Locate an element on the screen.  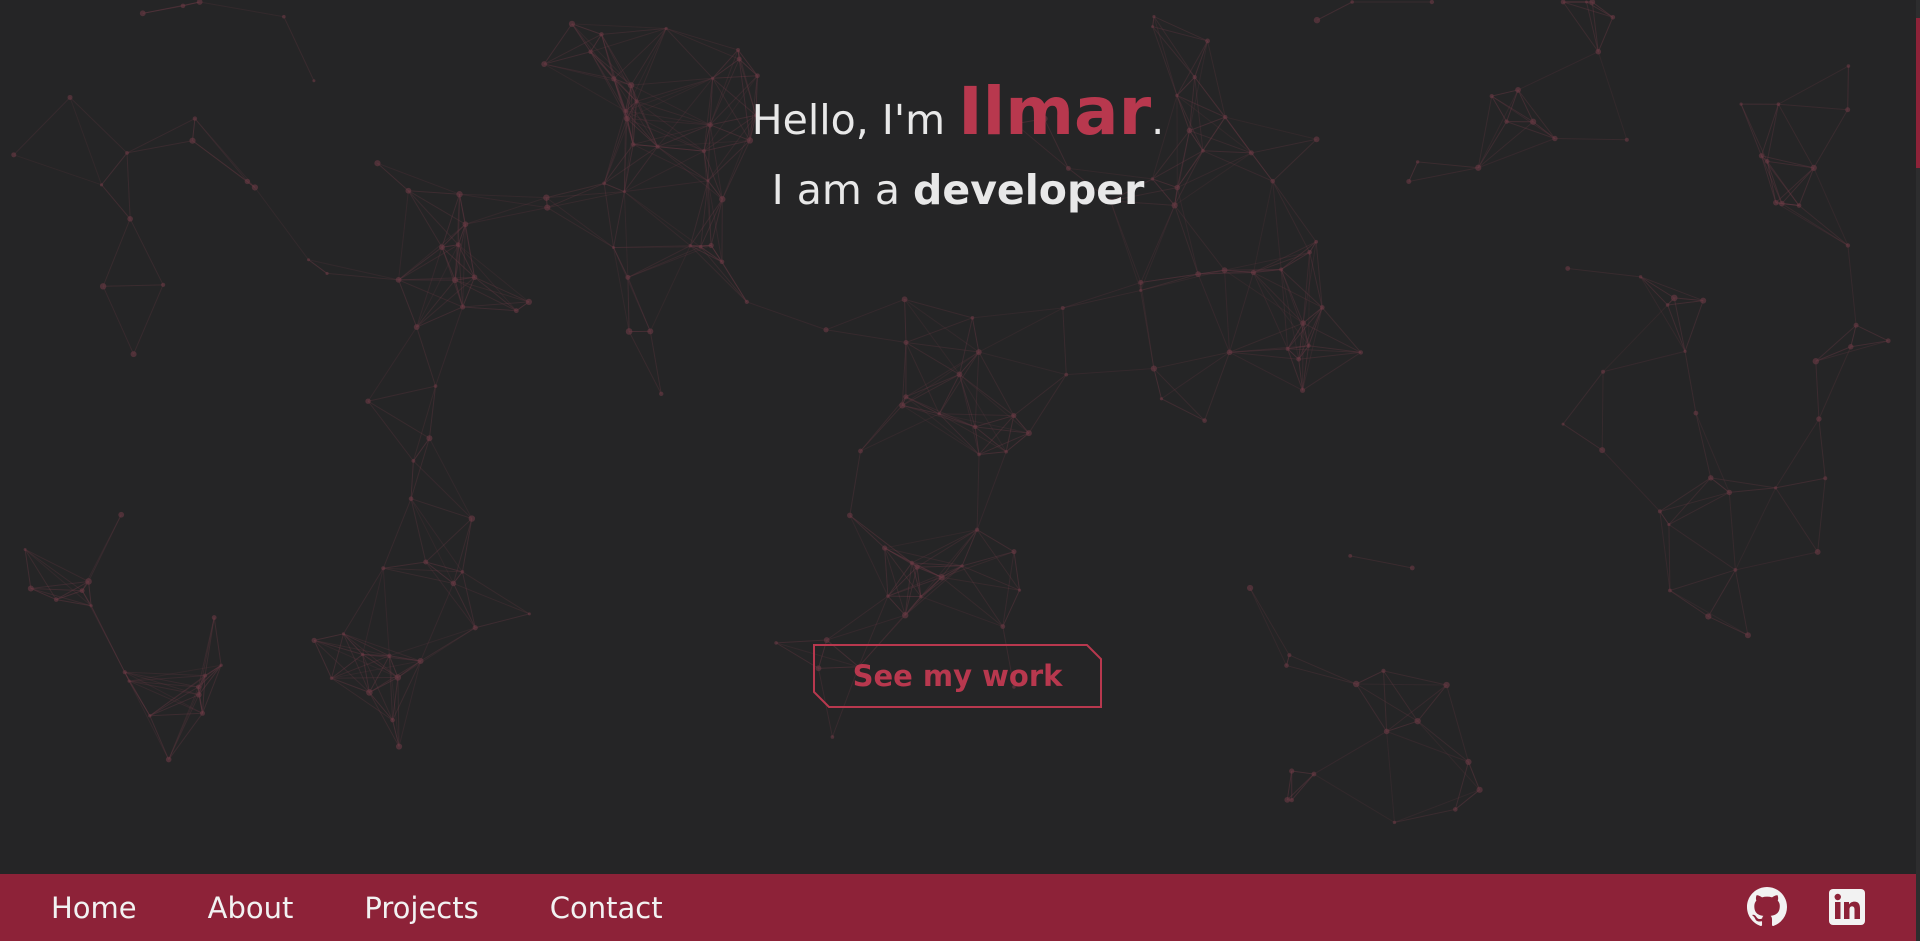
see-my-work-label: See my work is located at coordinates (957, 676).